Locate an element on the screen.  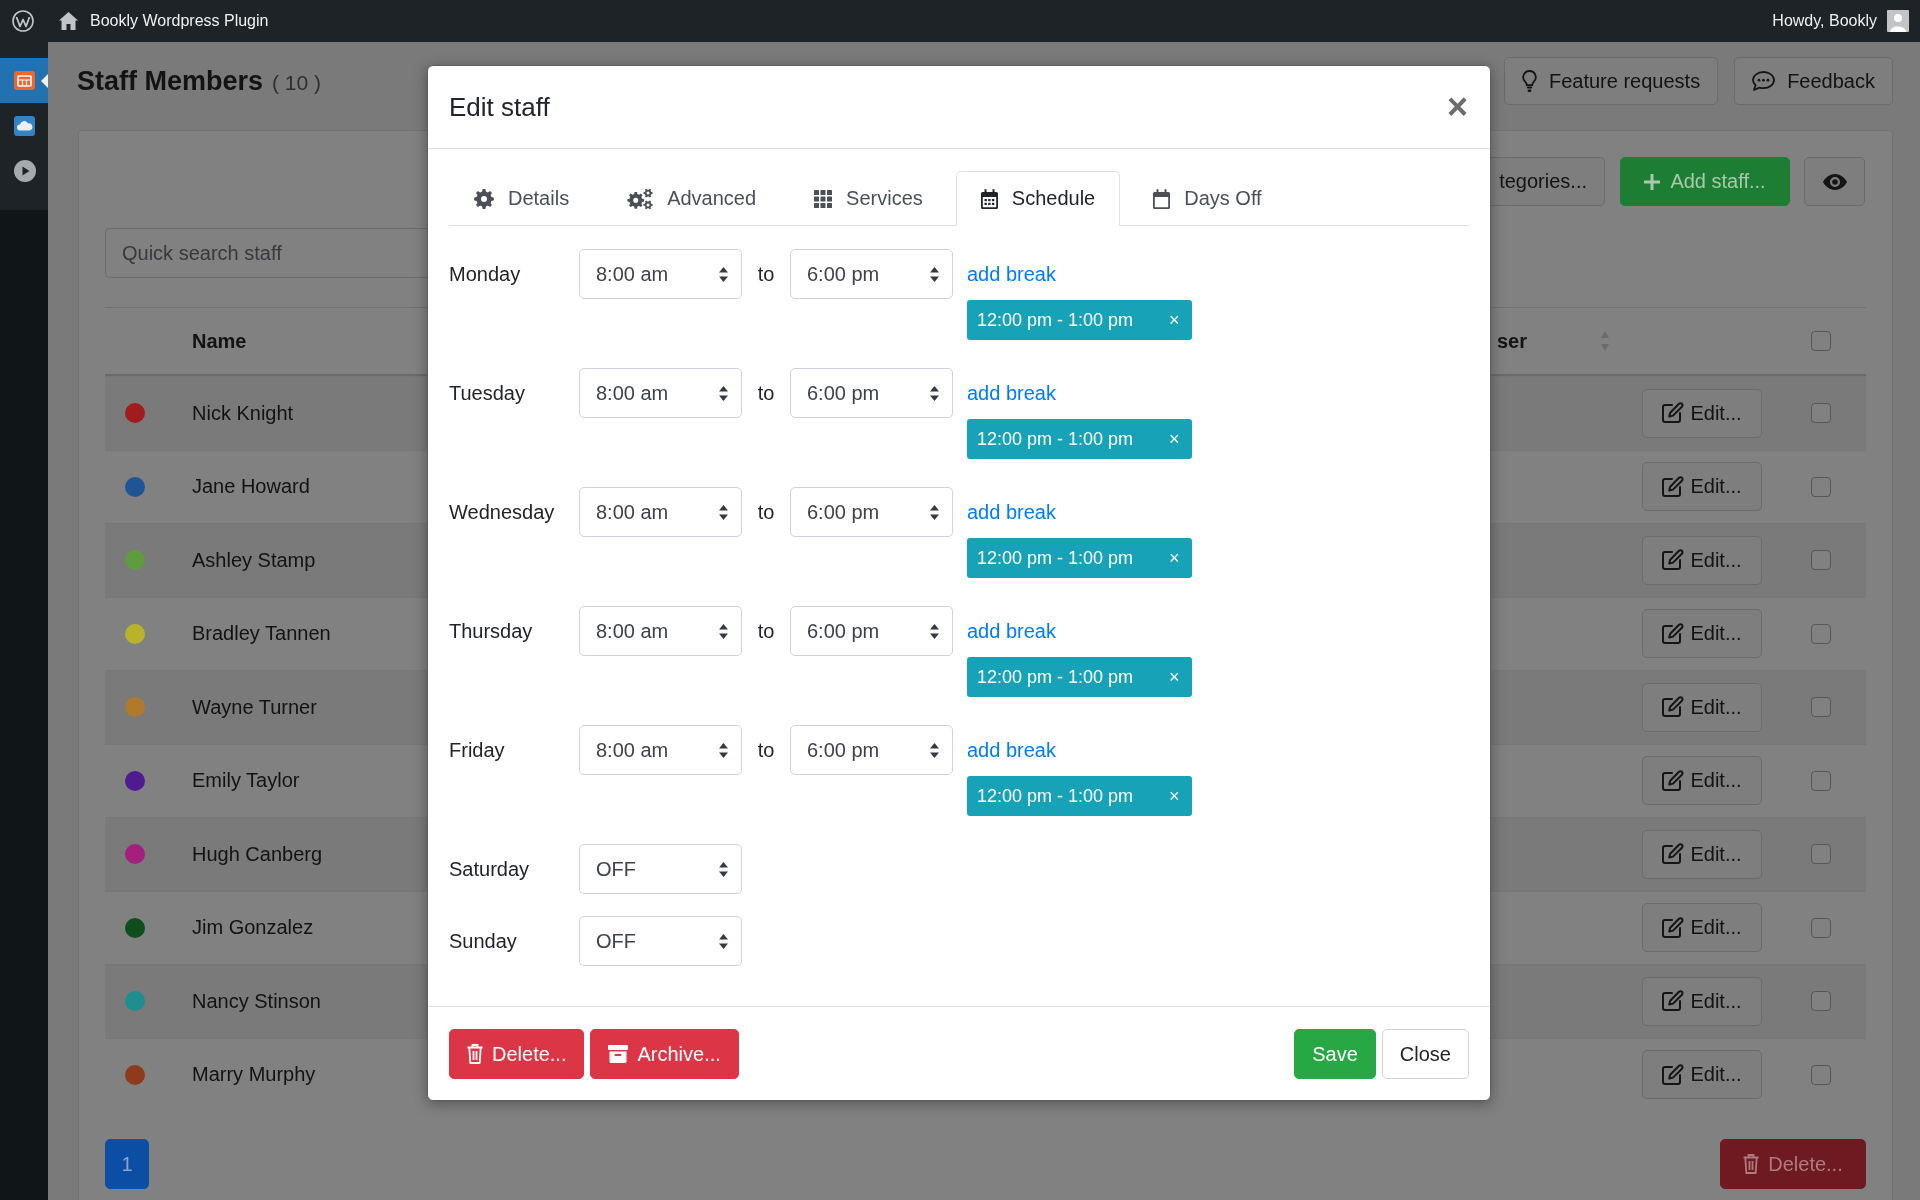
view-toggle-button is located at coordinates (1834, 181).